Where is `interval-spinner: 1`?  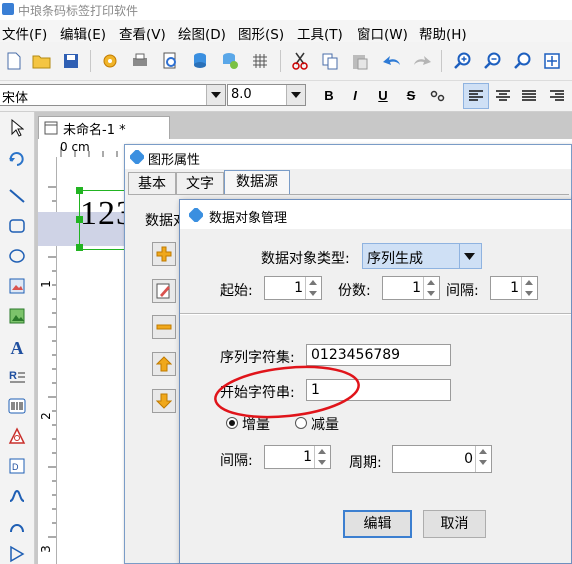
interval-spinner: 1 is located at coordinates (514, 288).